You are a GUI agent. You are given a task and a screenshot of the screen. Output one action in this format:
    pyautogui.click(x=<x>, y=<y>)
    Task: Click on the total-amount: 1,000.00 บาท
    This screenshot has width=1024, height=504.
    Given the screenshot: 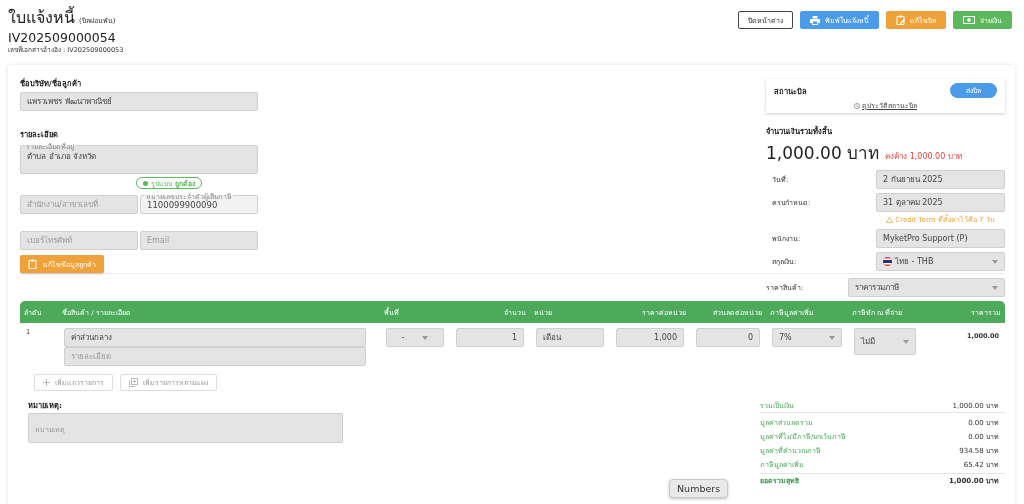 What is the action you would take?
    pyautogui.click(x=823, y=153)
    